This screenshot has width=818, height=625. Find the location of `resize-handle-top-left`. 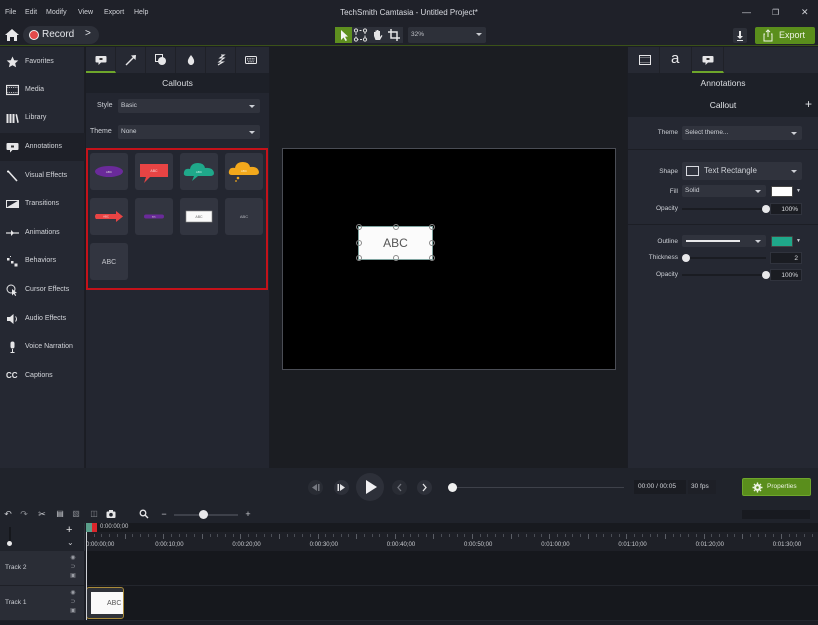

resize-handle-top-left is located at coordinates (359, 227).